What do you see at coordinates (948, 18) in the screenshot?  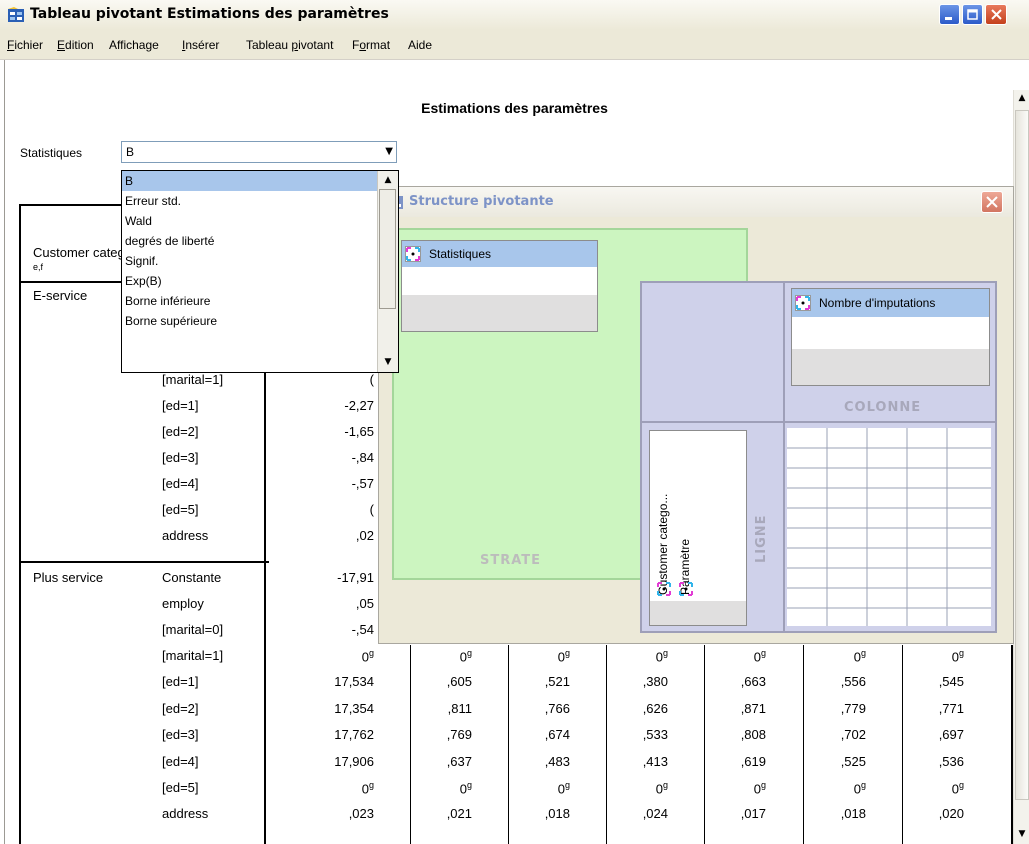 I see `minimize-icon` at bounding box center [948, 18].